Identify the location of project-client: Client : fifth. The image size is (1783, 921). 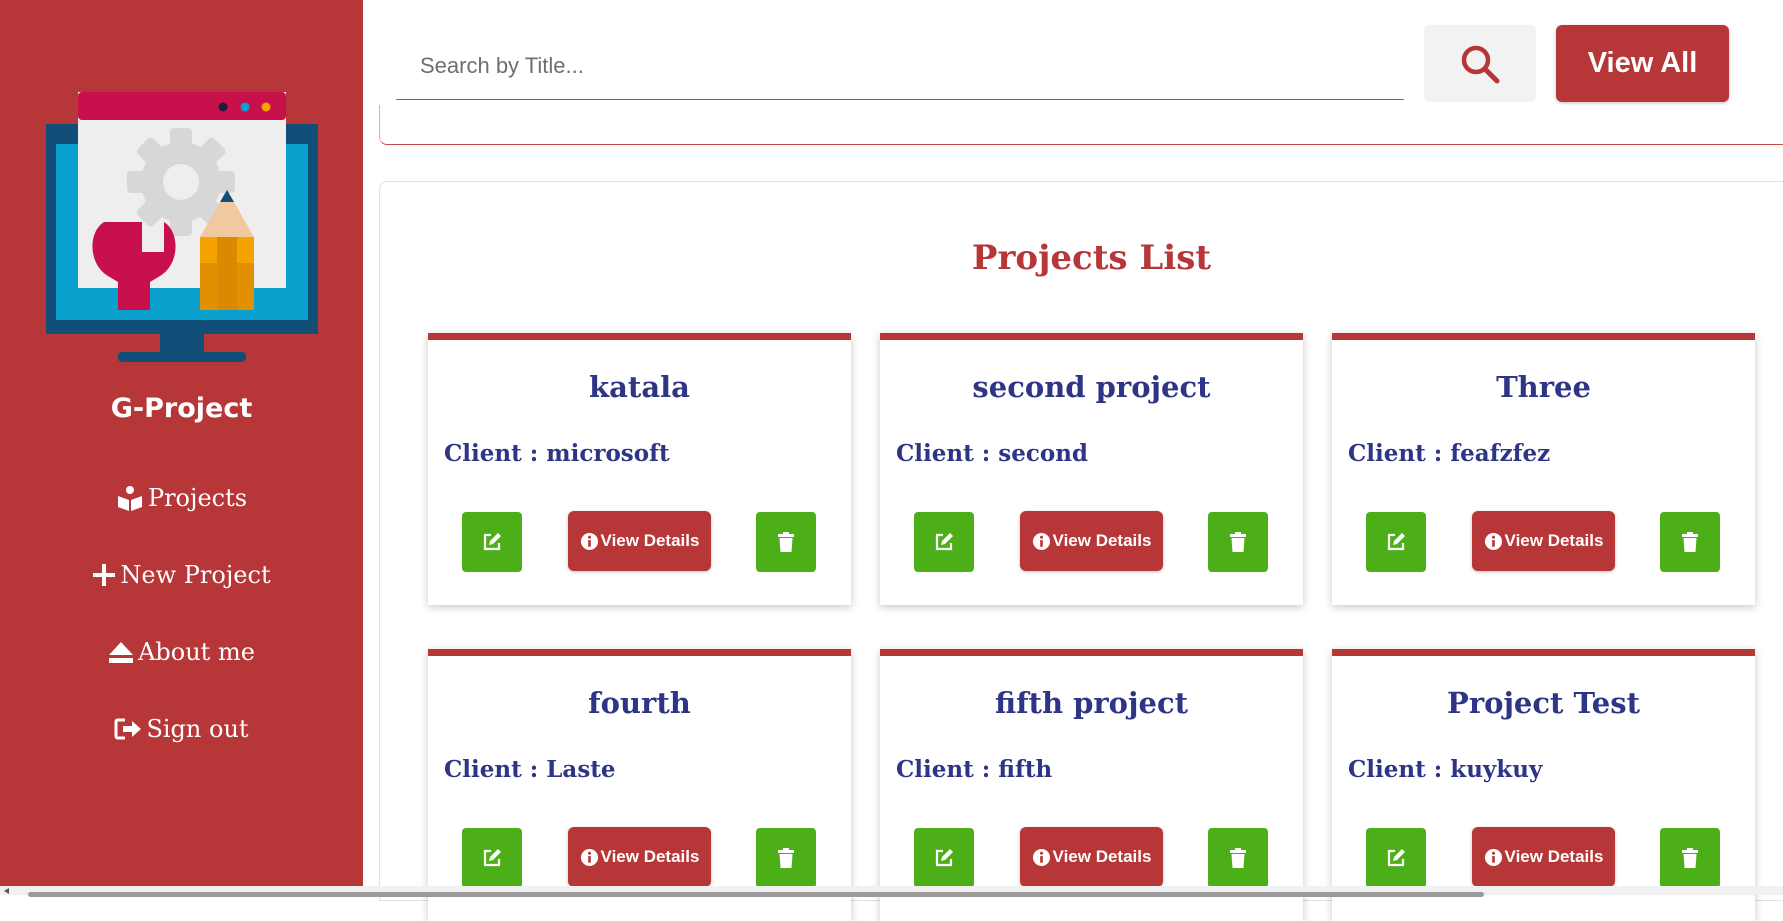
(974, 769).